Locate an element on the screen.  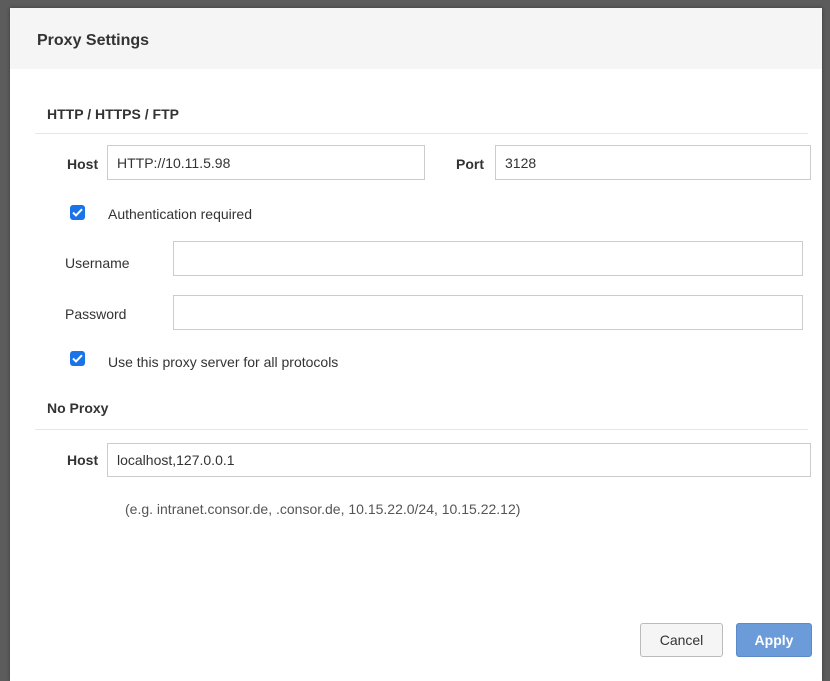
port-label: Port is located at coordinates (470, 164).